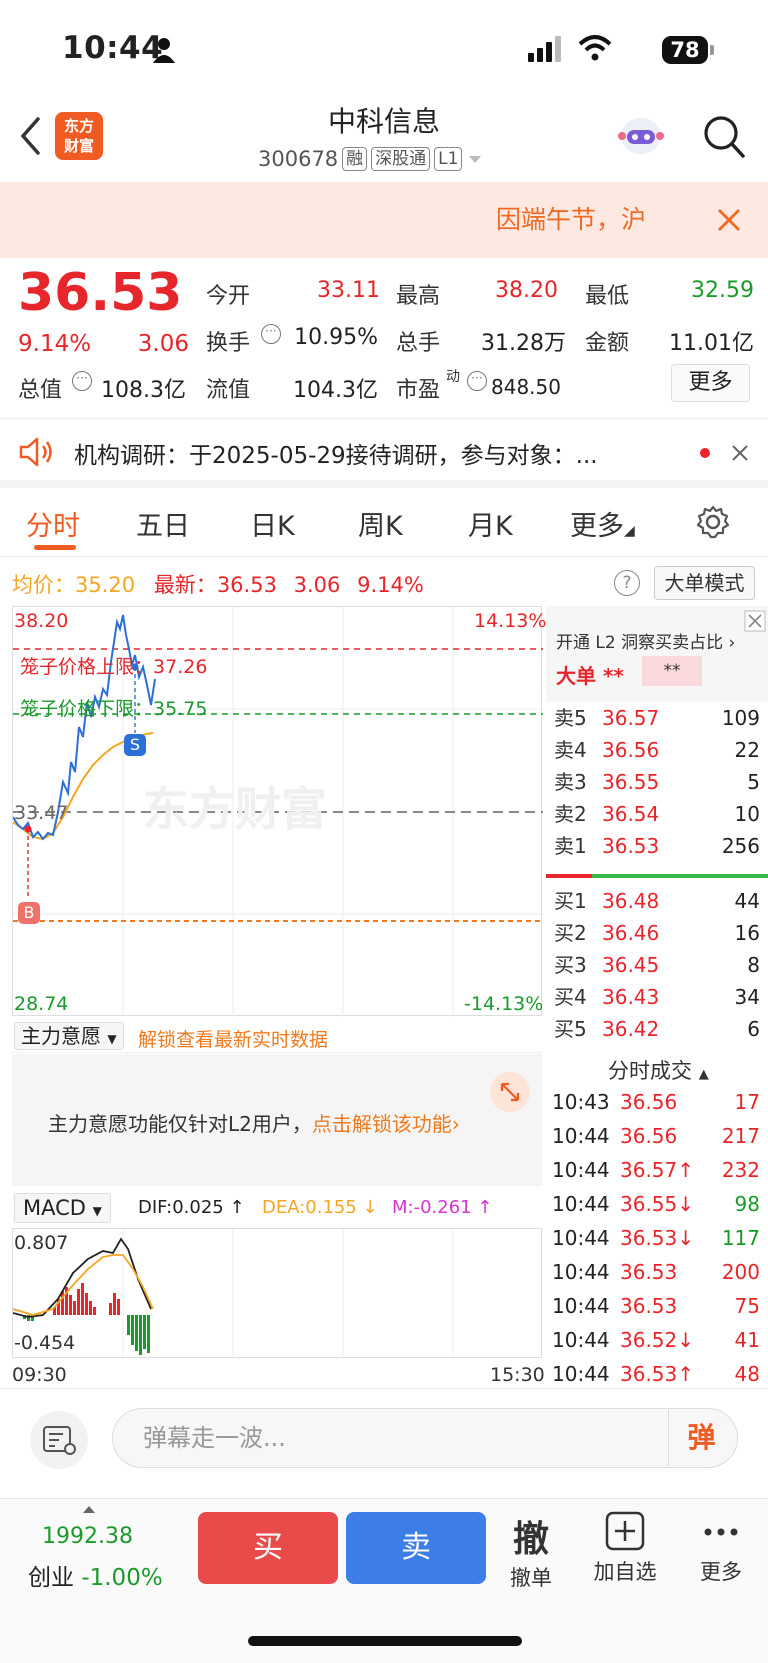  I want to click on trade-volume: 41, so click(747, 1340).